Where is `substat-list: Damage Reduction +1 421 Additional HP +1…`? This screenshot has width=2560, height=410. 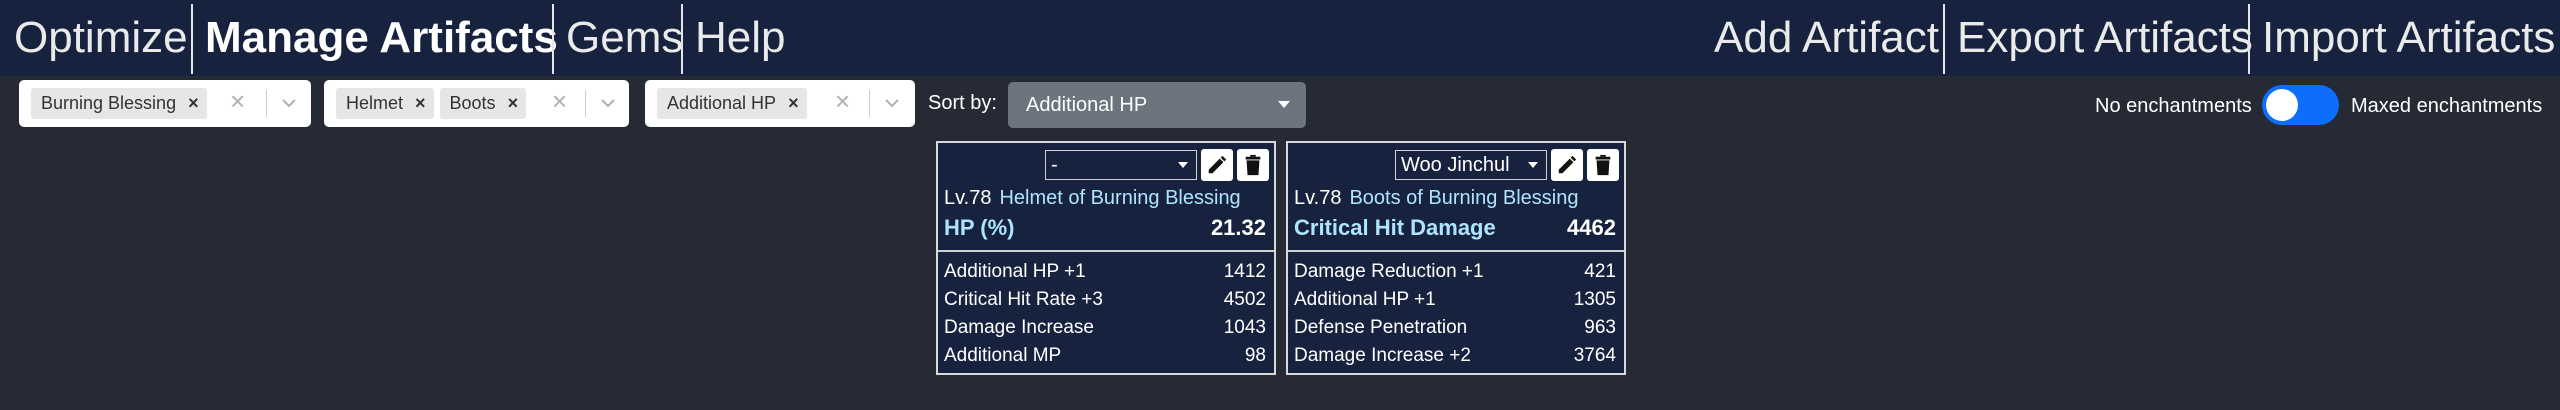 substat-list: Damage Reduction +1 421 Additional HP +1… is located at coordinates (1455, 314).